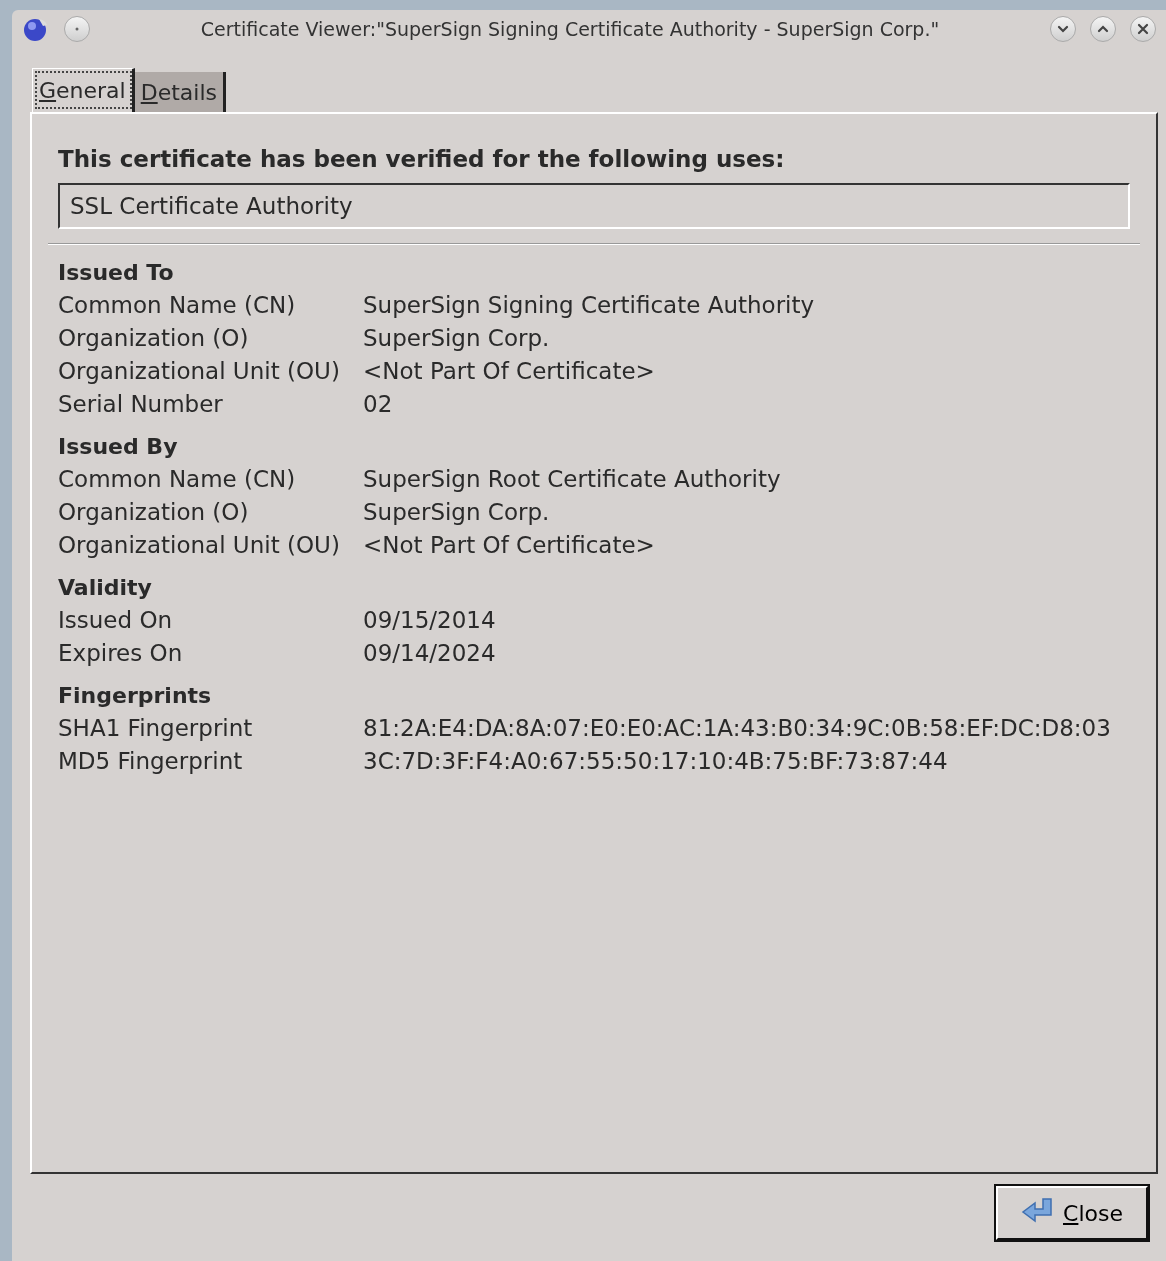  What do you see at coordinates (135, 696) in the screenshot?
I see `section-heading: Fingerprints` at bounding box center [135, 696].